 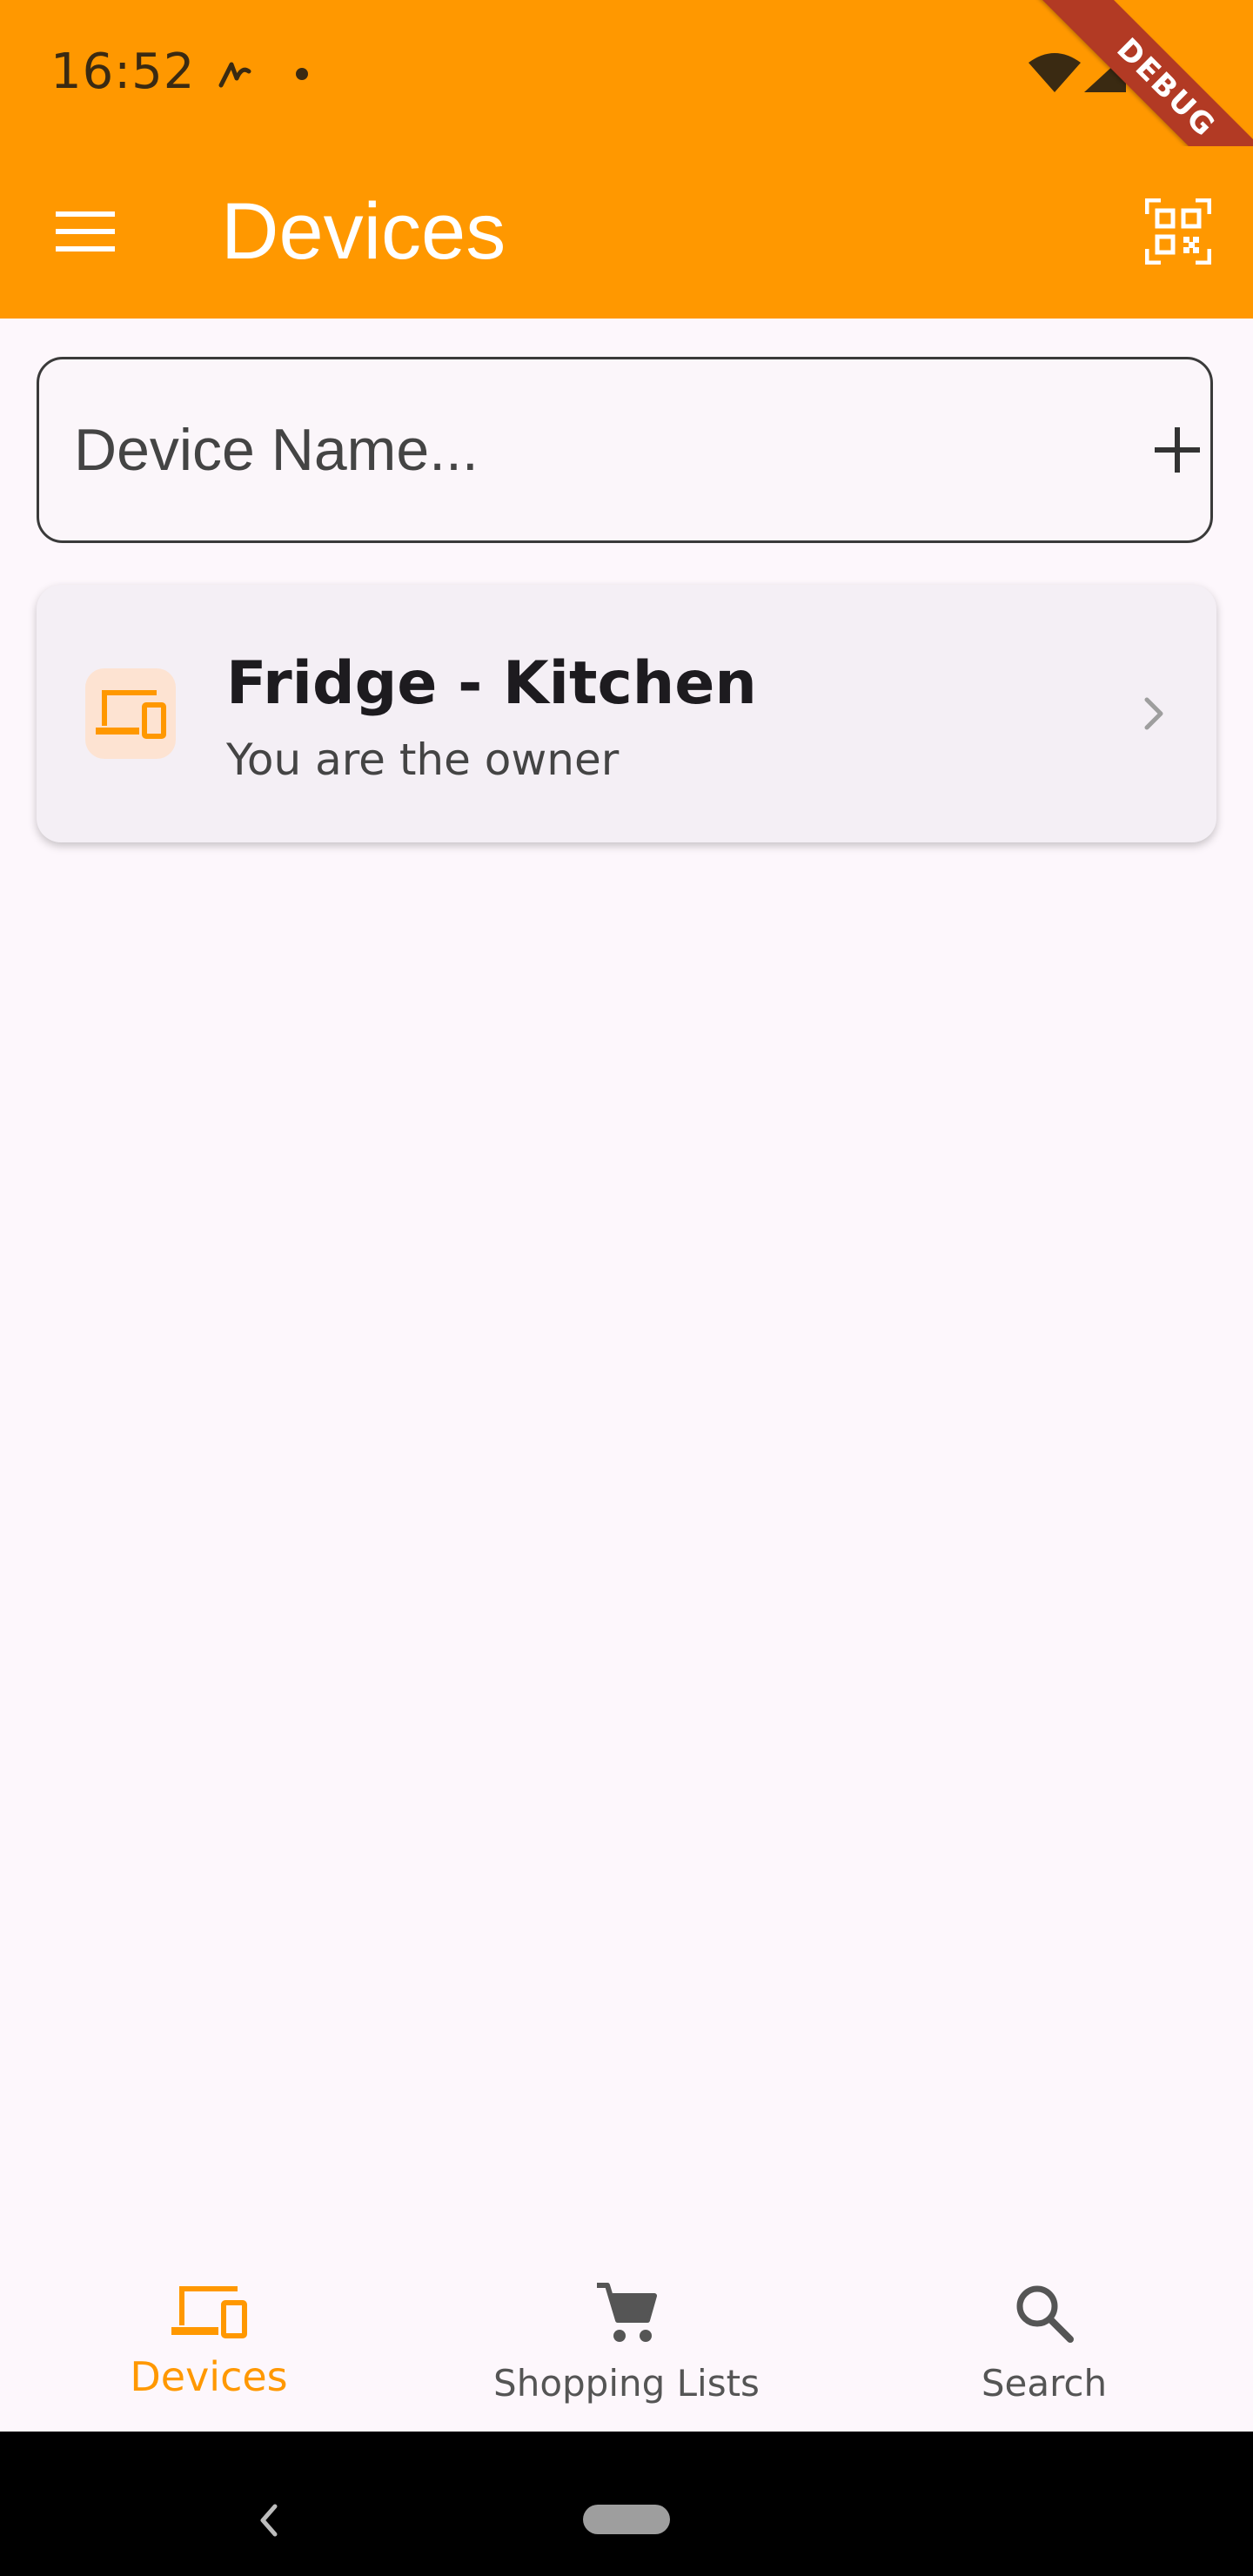 I want to click on dot-icon, so click(x=302, y=74).